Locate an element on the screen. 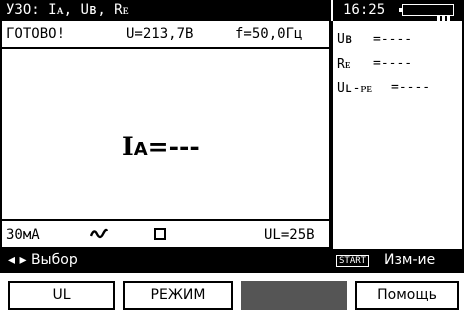 This screenshot has height=313, width=464. rated-current: 30мА is located at coordinates (23, 235).